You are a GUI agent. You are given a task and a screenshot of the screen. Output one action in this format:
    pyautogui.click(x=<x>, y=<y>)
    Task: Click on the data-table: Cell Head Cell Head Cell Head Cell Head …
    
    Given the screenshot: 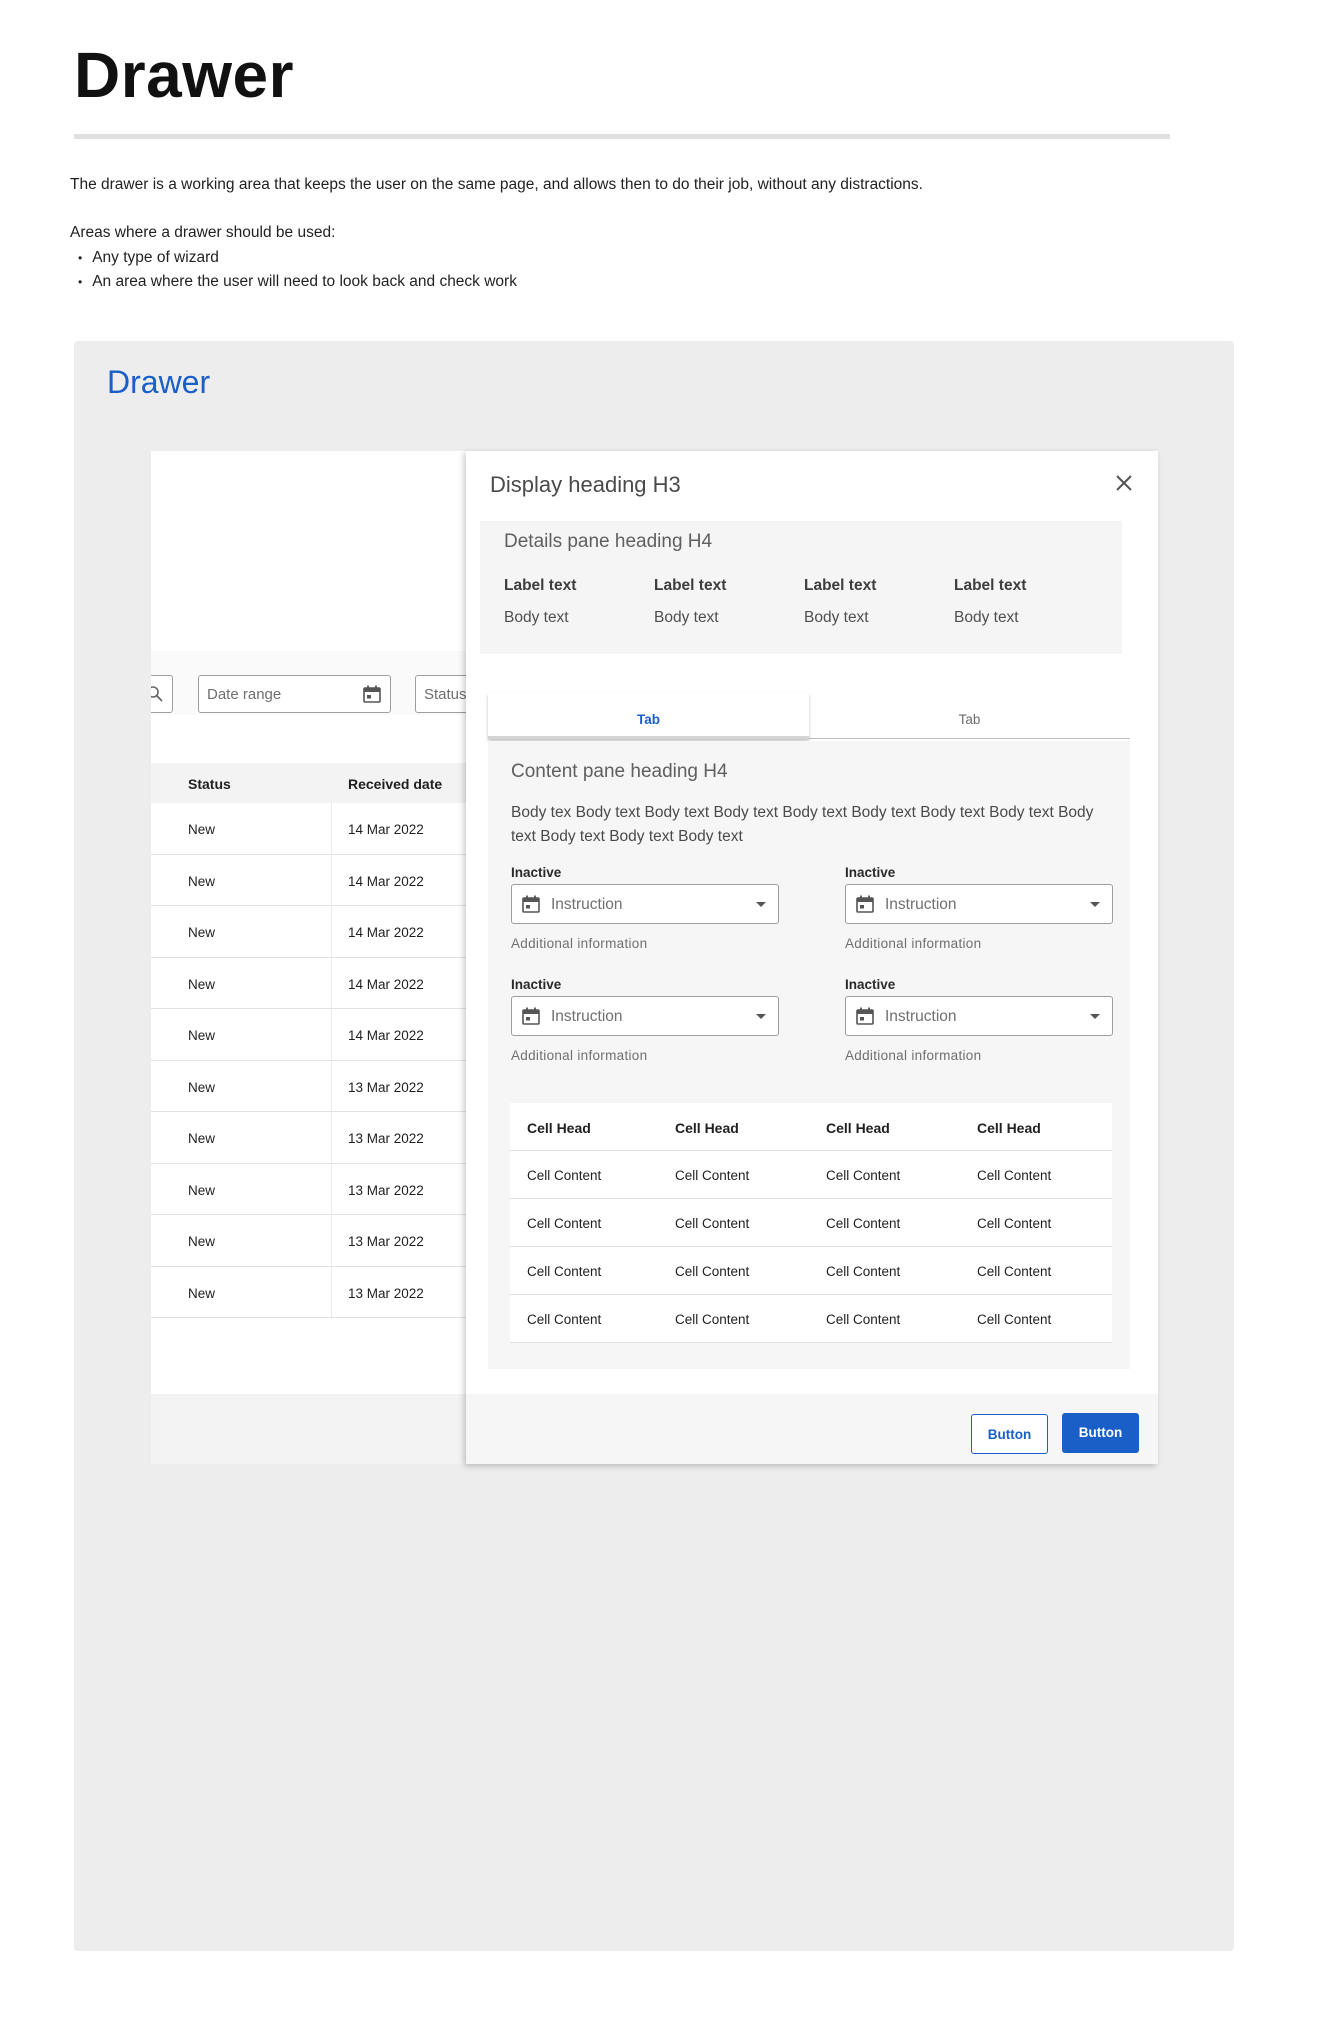 What is the action you would take?
    pyautogui.click(x=811, y=1223)
    